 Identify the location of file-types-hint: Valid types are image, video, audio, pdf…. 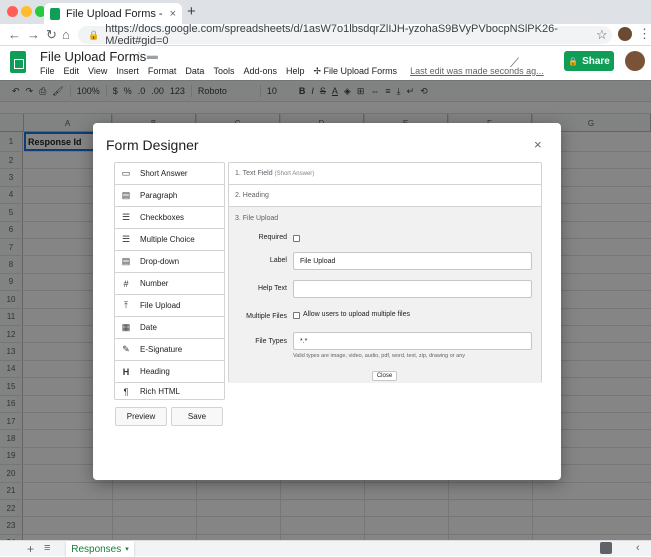
(379, 356).